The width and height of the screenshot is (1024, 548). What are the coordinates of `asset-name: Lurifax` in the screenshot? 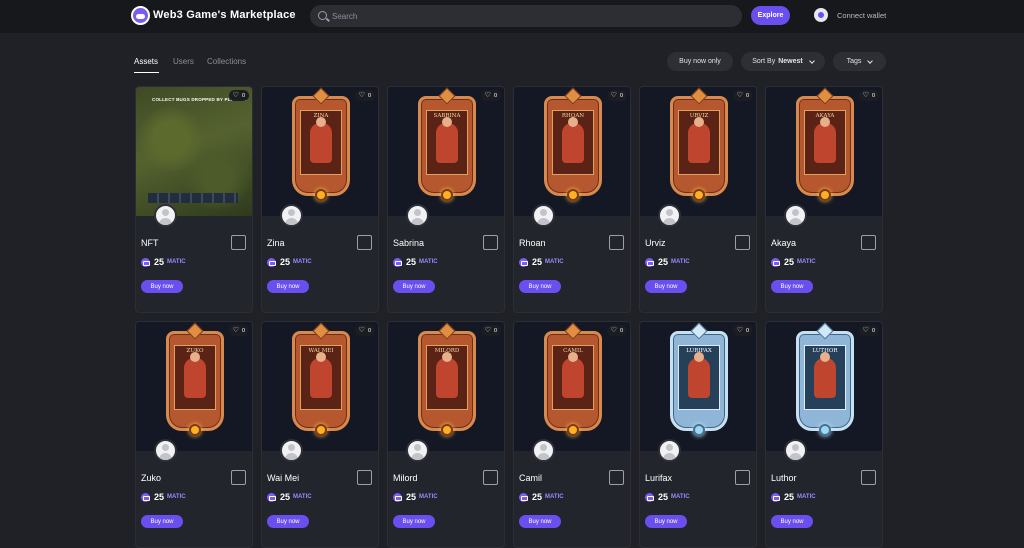 It's located at (658, 478).